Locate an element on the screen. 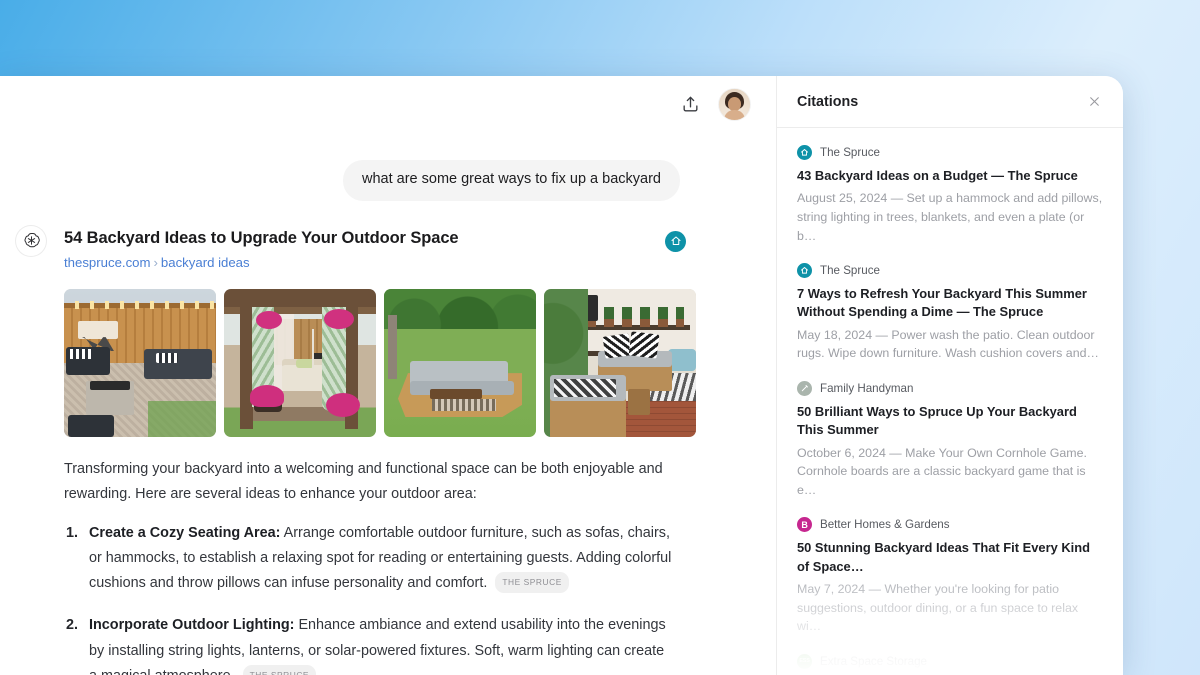 Image resolution: width=1200 pixels, height=675 pixels. citation-source-name: Extra Space Storage is located at coordinates (873, 661).